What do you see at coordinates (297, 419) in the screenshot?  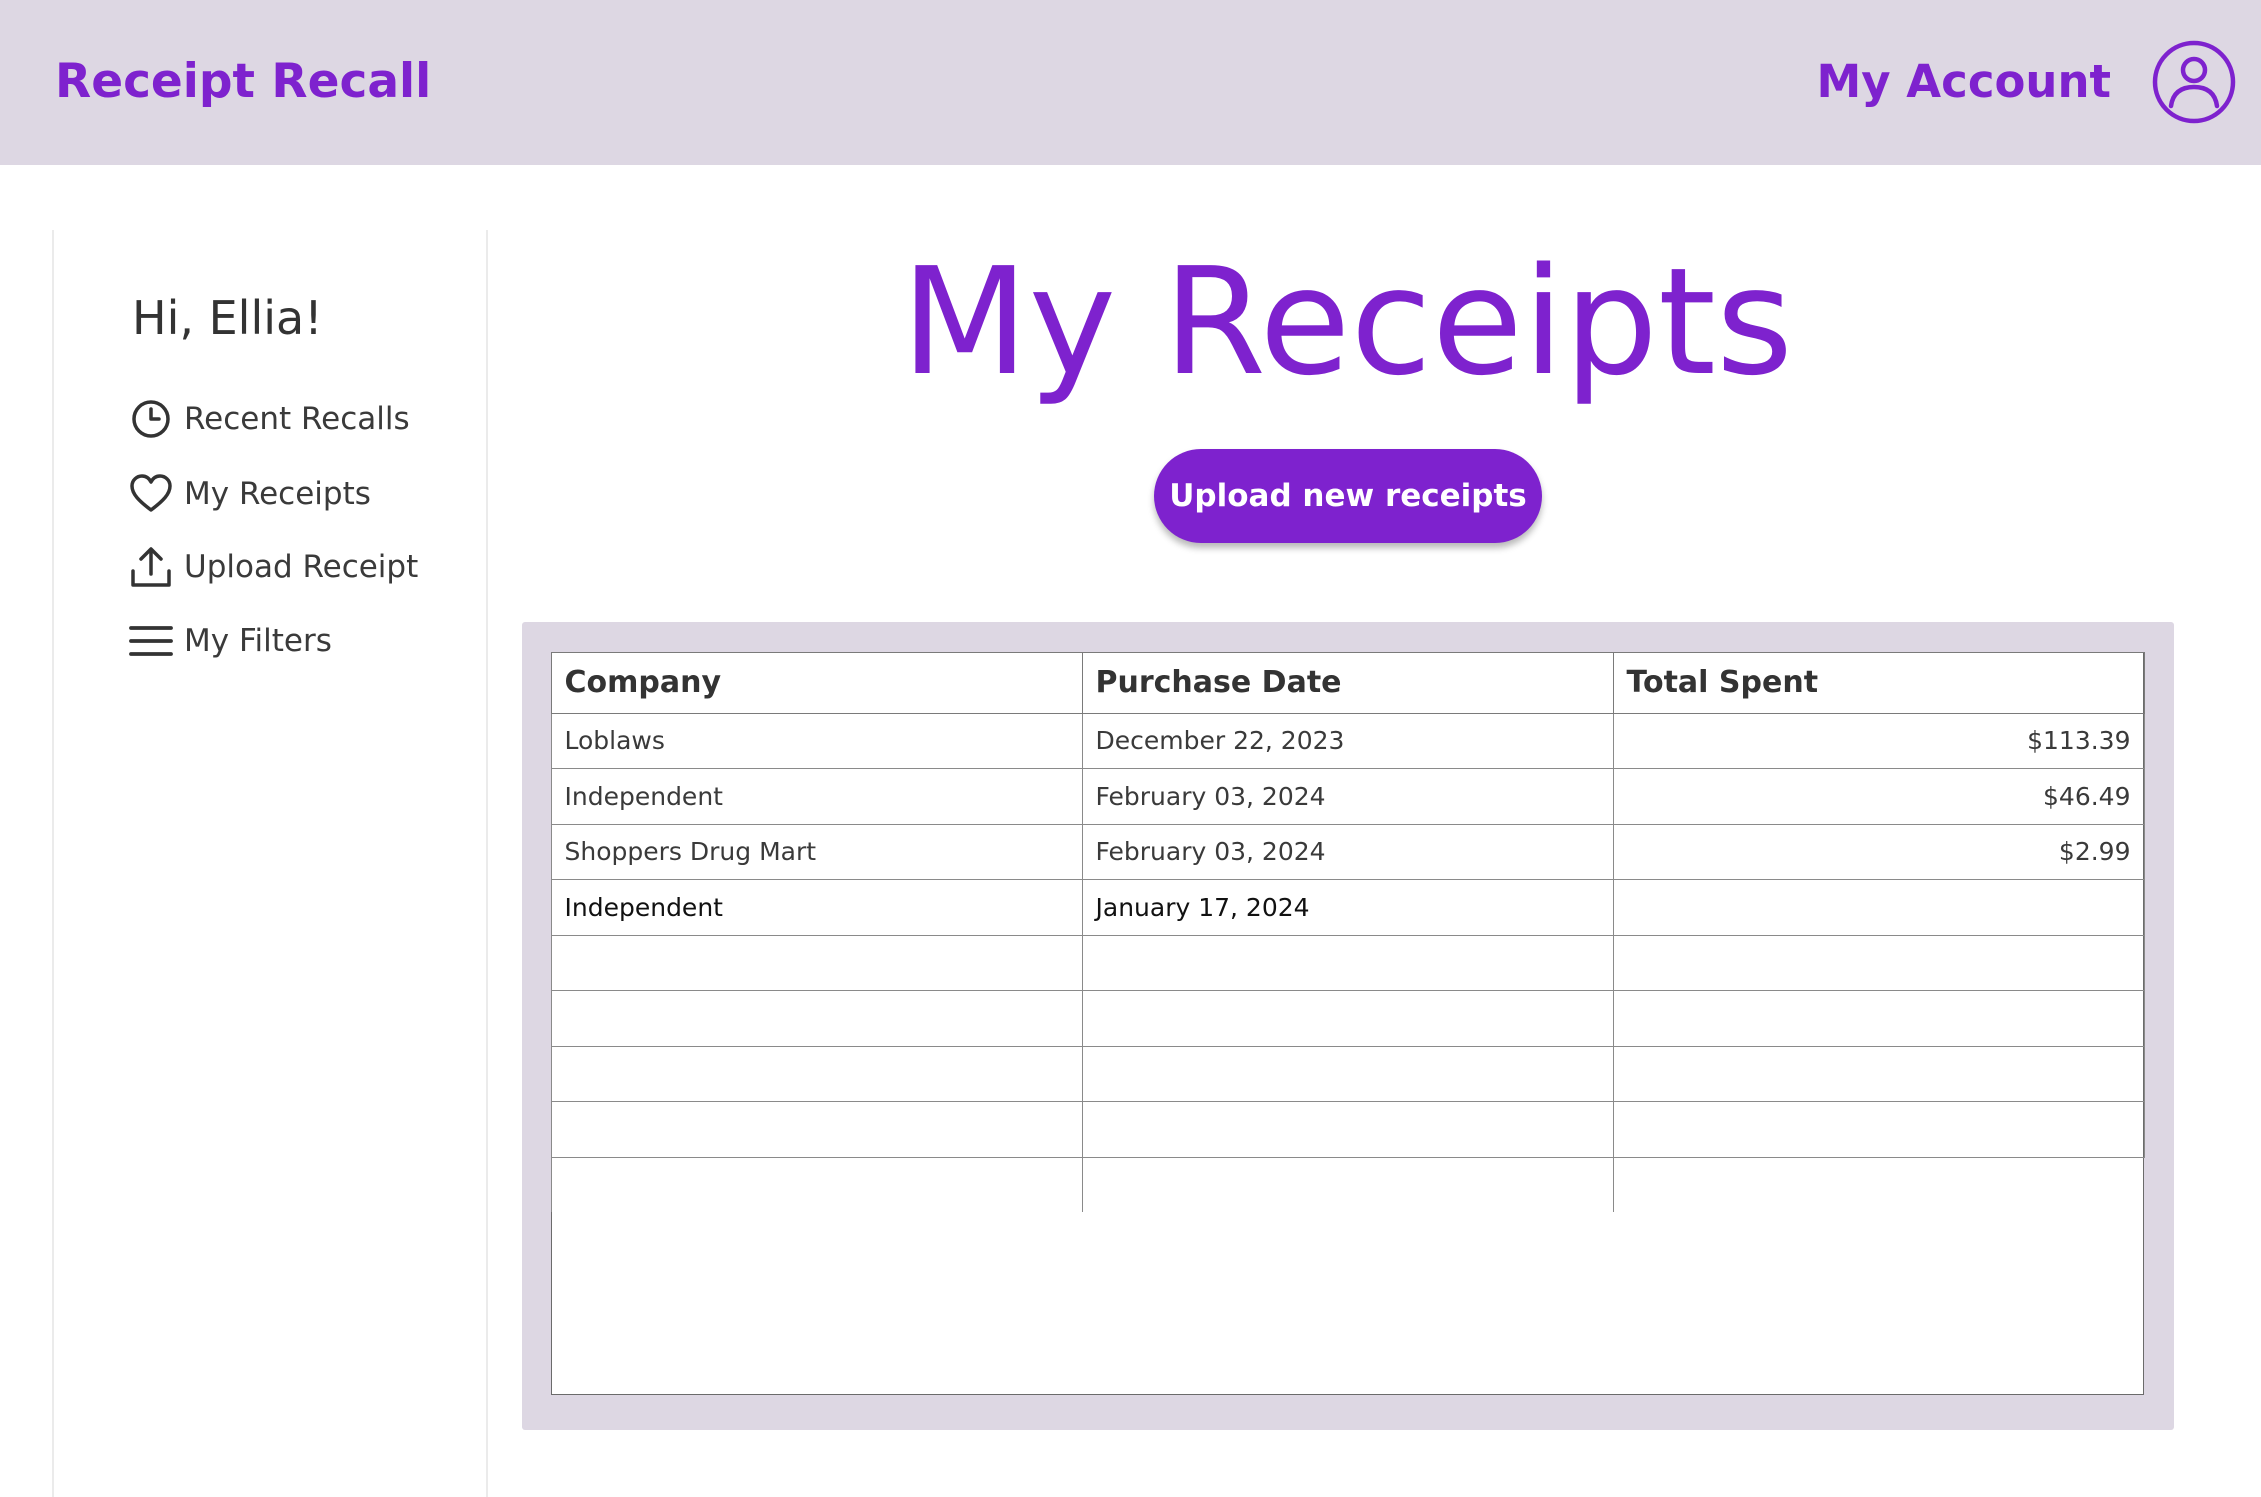 I see `sidebar-item-label: Recent Recalls` at bounding box center [297, 419].